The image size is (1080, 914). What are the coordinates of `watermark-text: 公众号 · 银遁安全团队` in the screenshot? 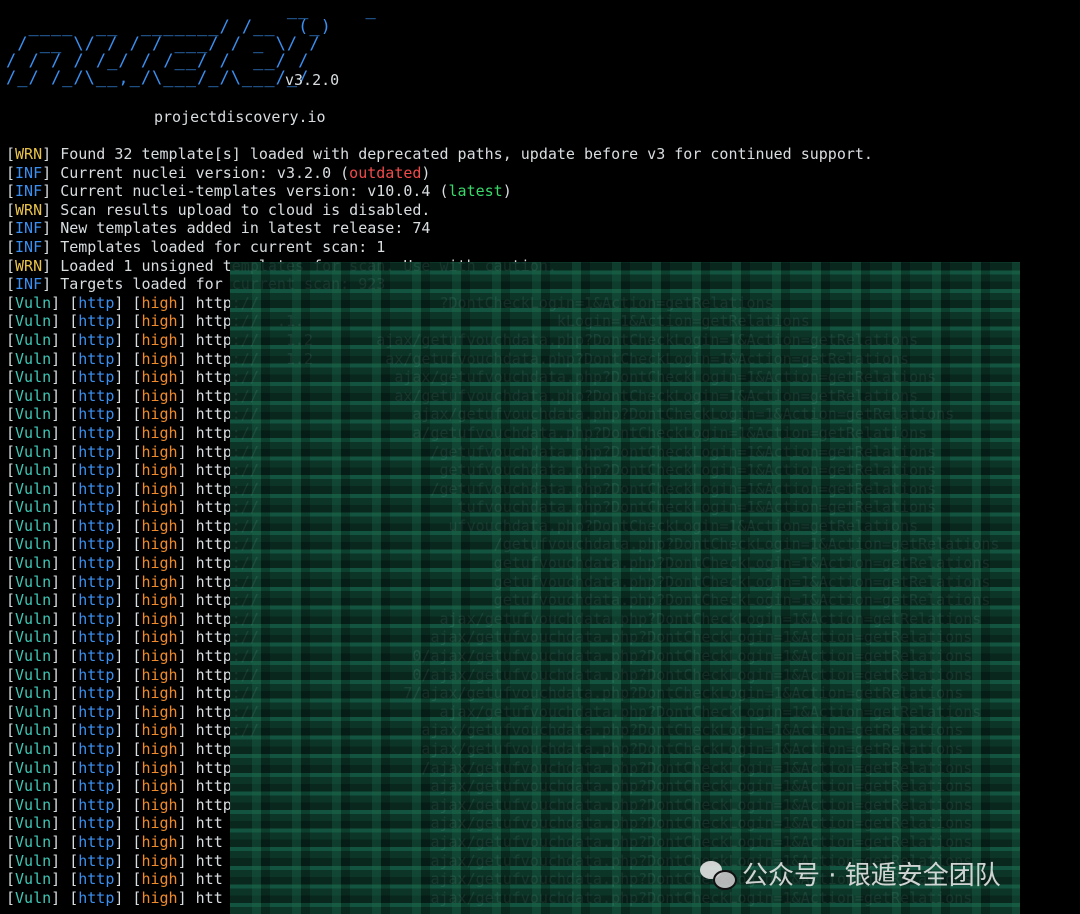 It's located at (871, 876).